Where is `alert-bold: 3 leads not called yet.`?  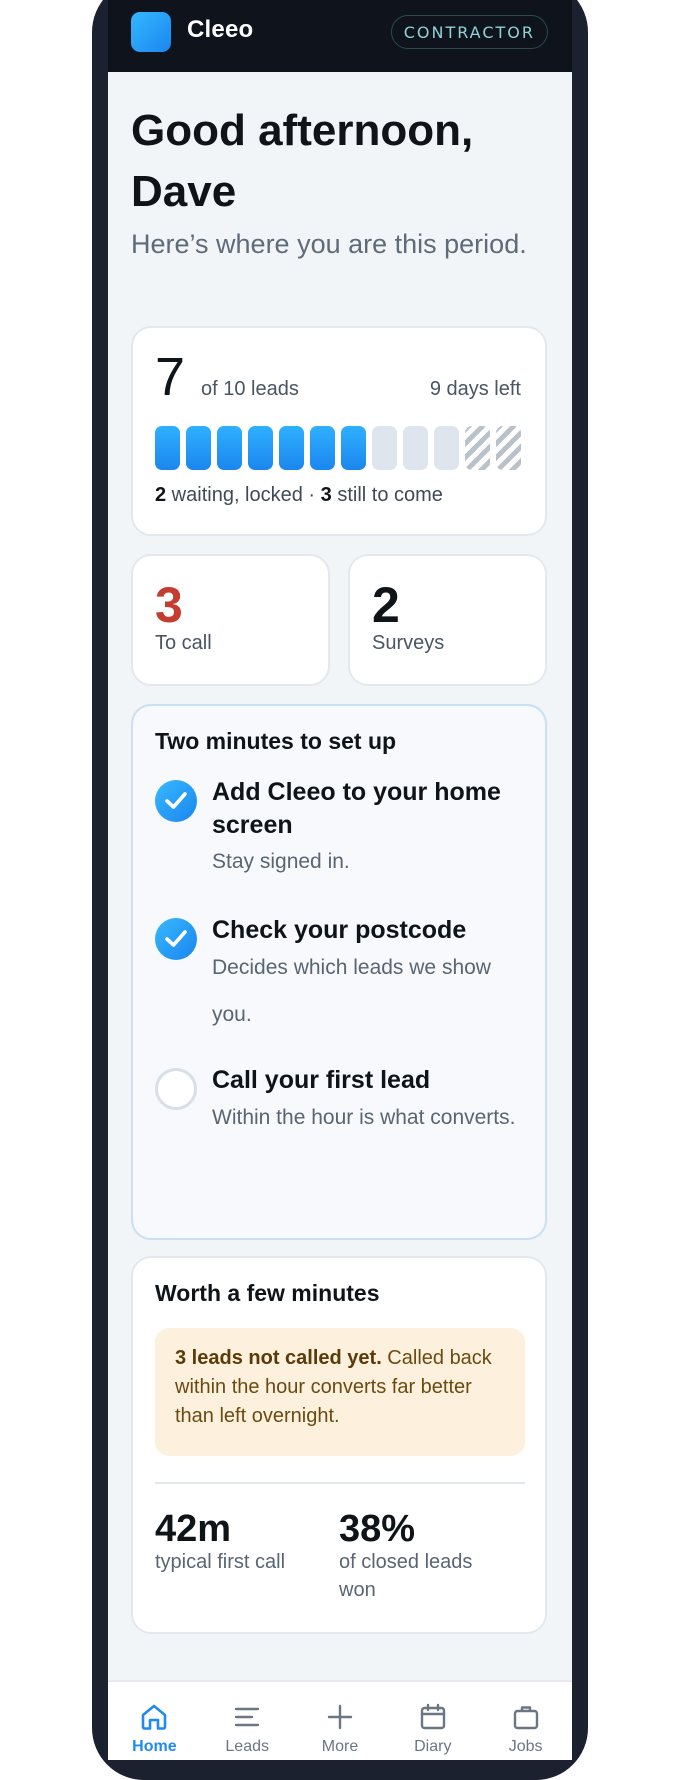
alert-bold: 3 leads not called yet. is located at coordinates (278, 1358).